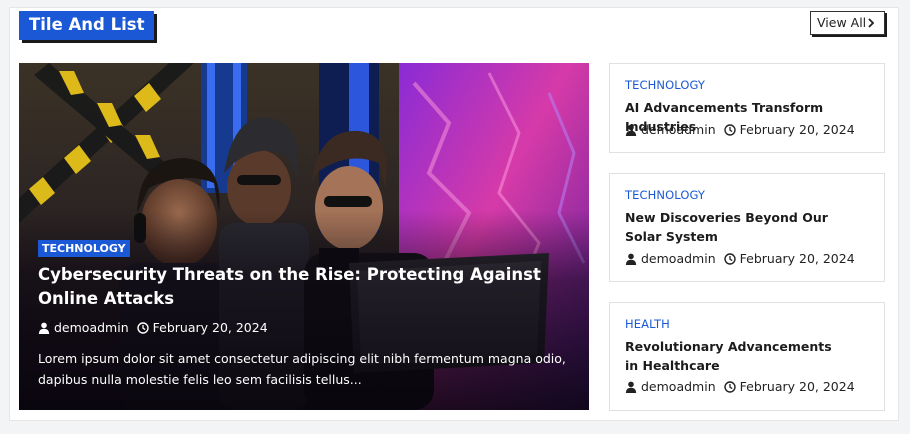 Image resolution: width=910 pixels, height=434 pixels. I want to click on section-title: Tile And List, so click(87, 25).